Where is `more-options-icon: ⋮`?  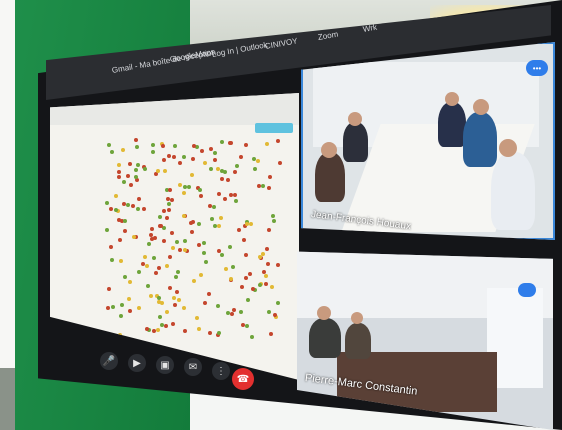 more-options-icon: ⋮ is located at coordinates (221, 371).